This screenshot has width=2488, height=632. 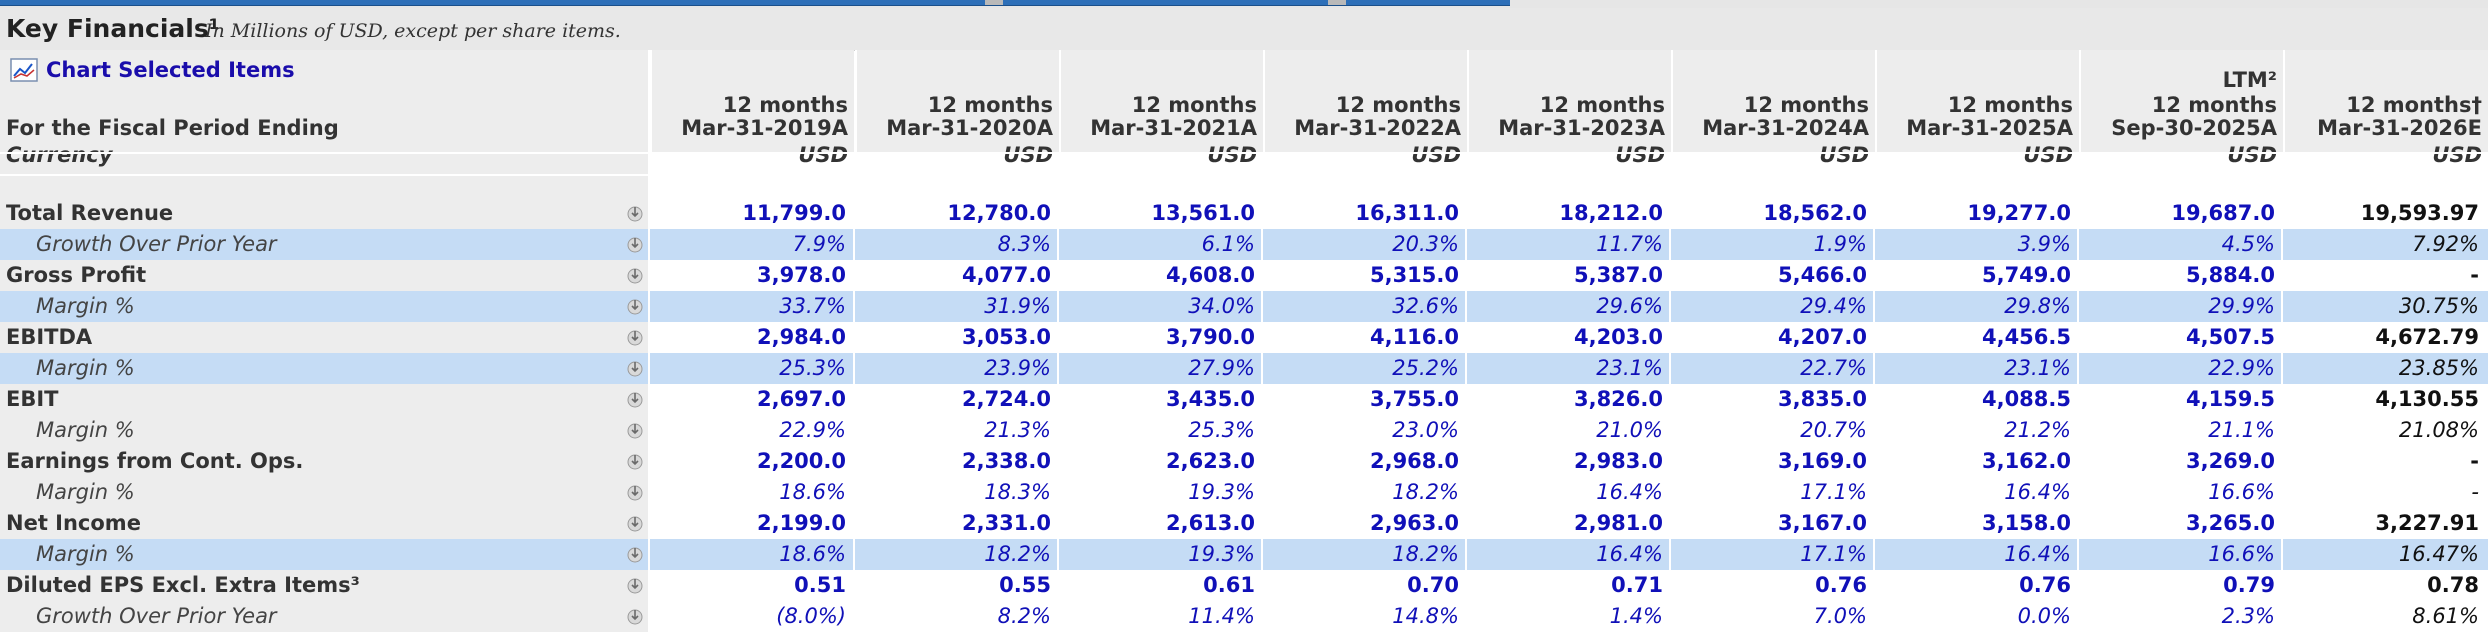 What do you see at coordinates (2248, 244) in the screenshot?
I see `value-cell: 4.5%` at bounding box center [2248, 244].